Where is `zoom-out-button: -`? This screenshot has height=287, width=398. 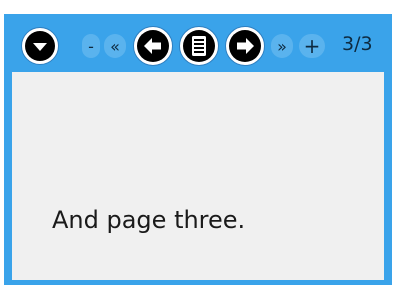 zoom-out-button: - is located at coordinates (91, 46).